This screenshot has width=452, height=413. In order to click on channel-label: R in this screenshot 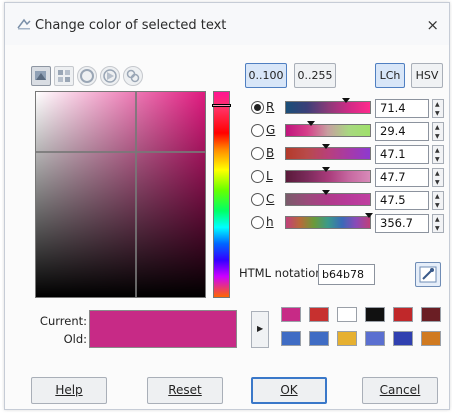, I will do `click(270, 107)`.